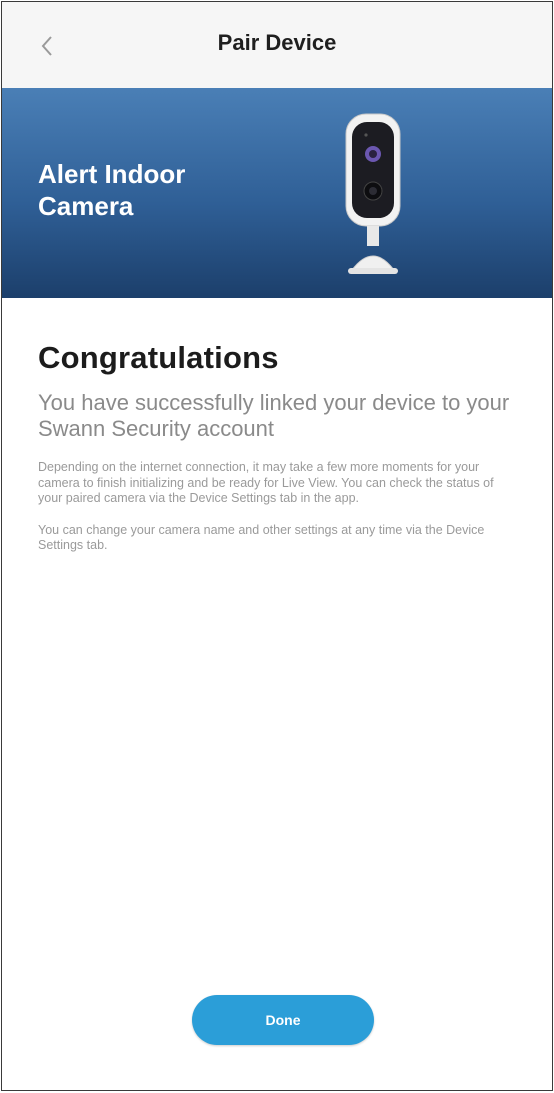 Image resolution: width=554 pixels, height=1093 pixels. I want to click on header-bar: Pair Device, so click(277, 45).